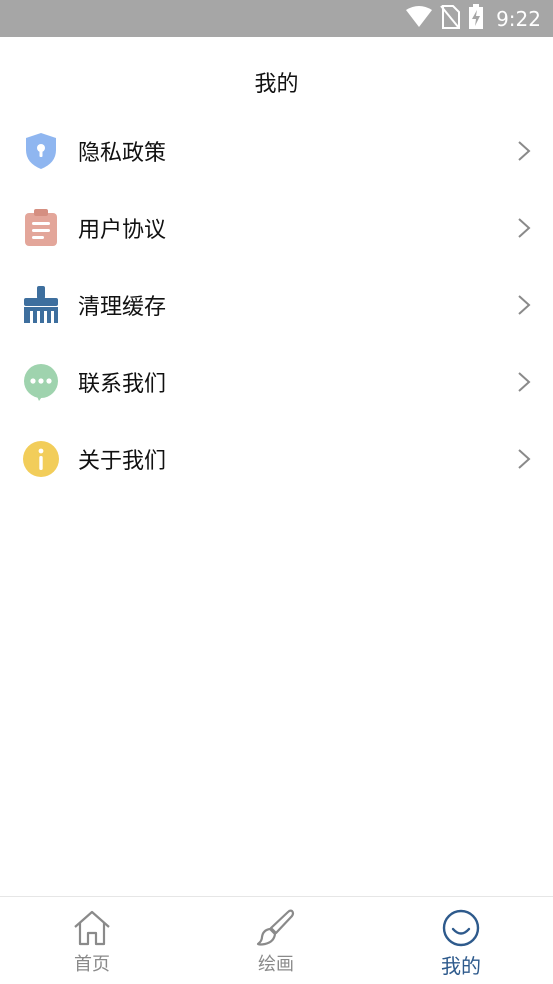 The height and width of the screenshot is (984, 553). I want to click on menu-item-label: 用户协议, so click(122, 230).